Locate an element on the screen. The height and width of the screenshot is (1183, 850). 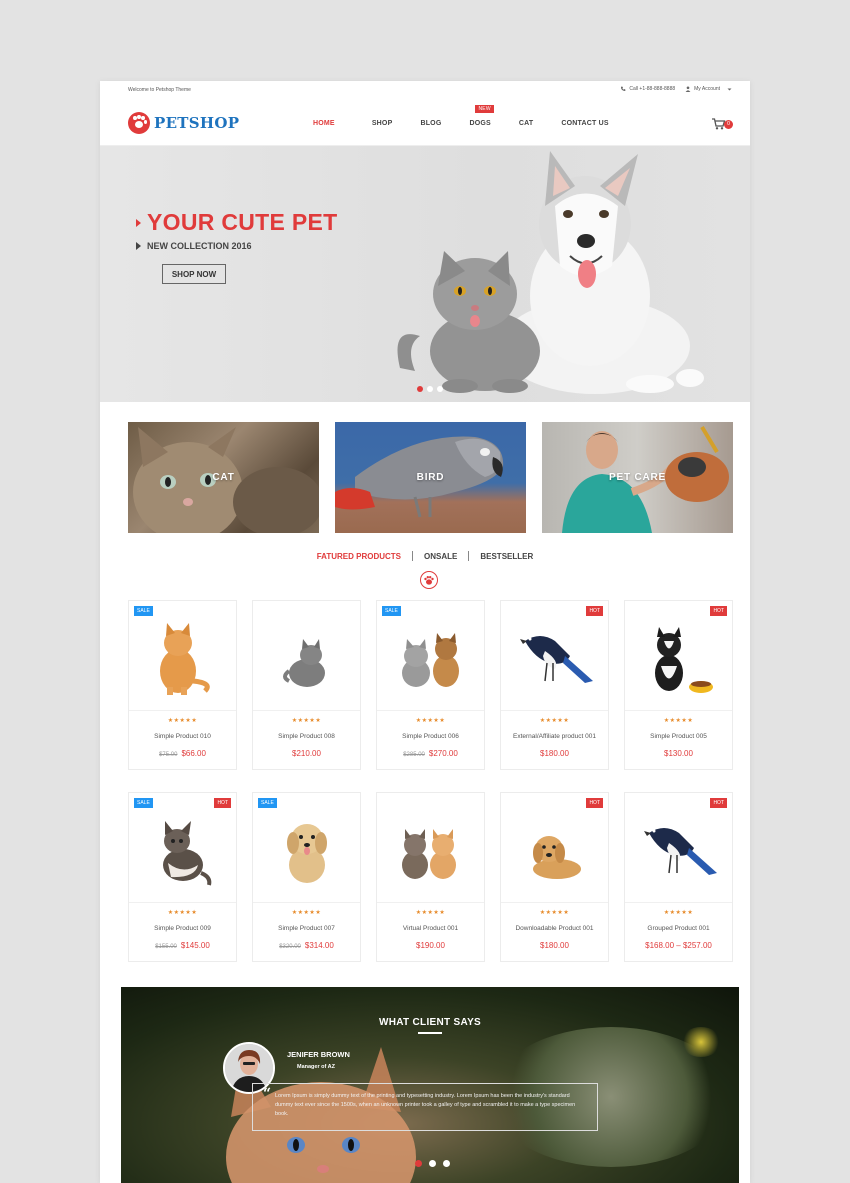
client-role: Manager of AZ is located at coordinates (316, 1067).